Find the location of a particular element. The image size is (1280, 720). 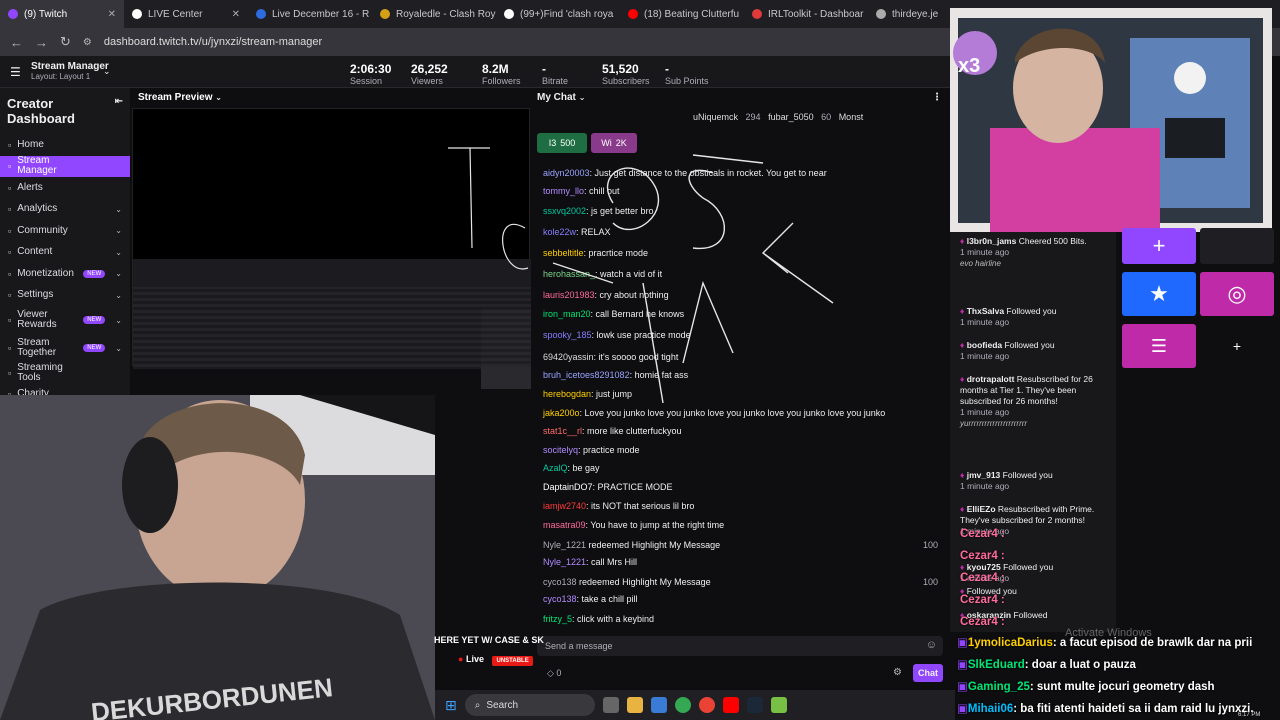

chat-message: fritzy_5: click with a keybind is located at coordinates (598, 619).